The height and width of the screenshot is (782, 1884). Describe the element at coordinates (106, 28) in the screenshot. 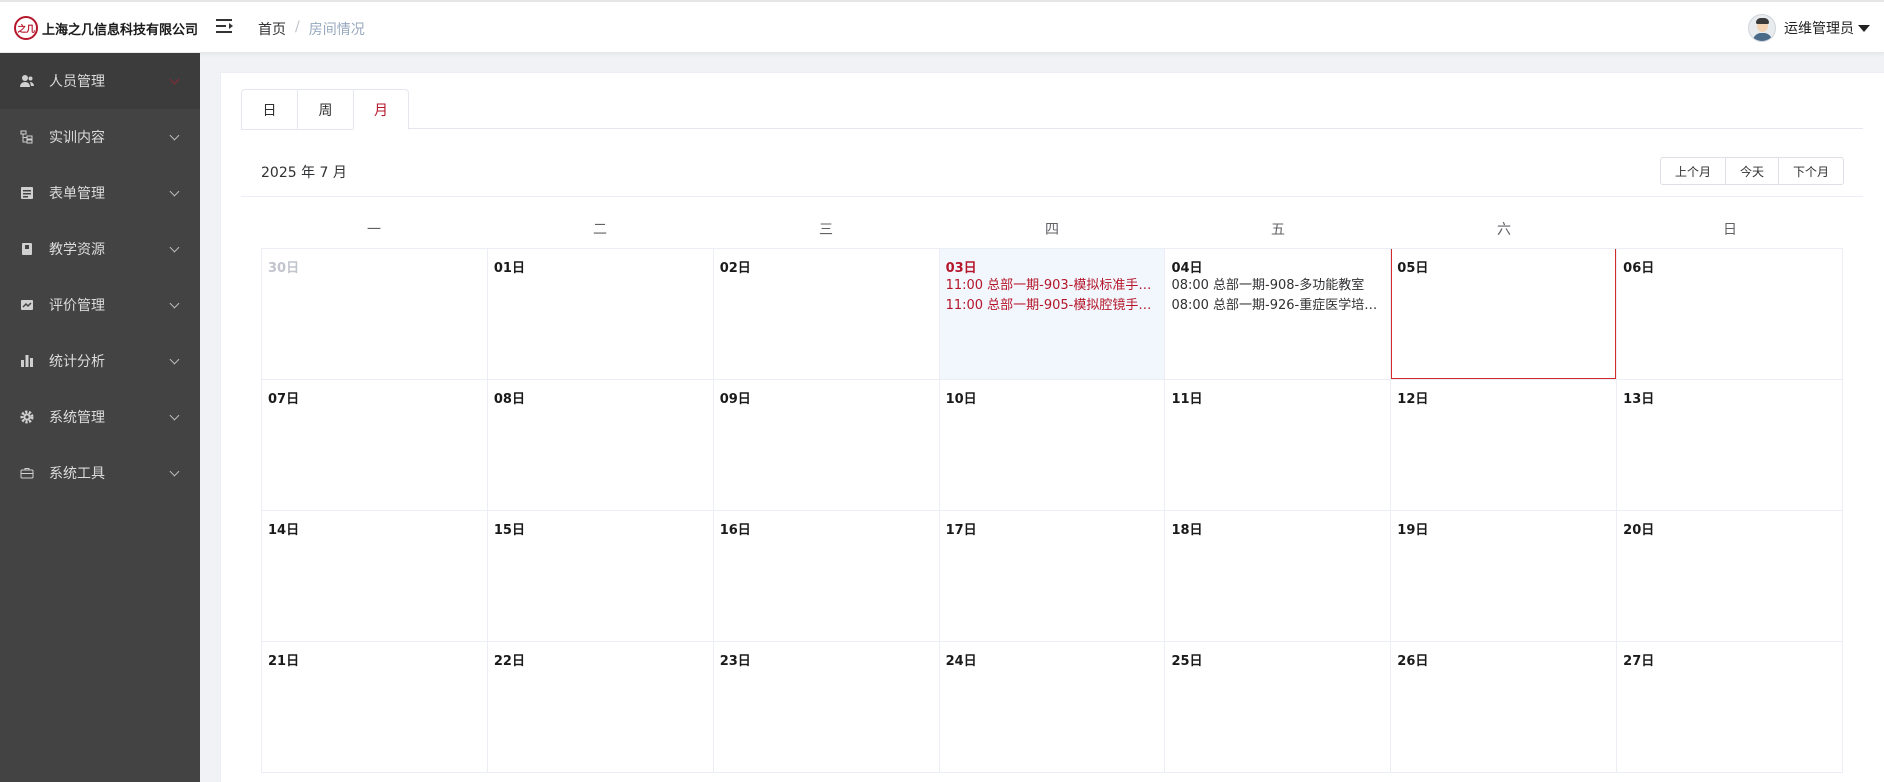

I see `brand: 之几 上海之几信息科技有限公司` at that location.